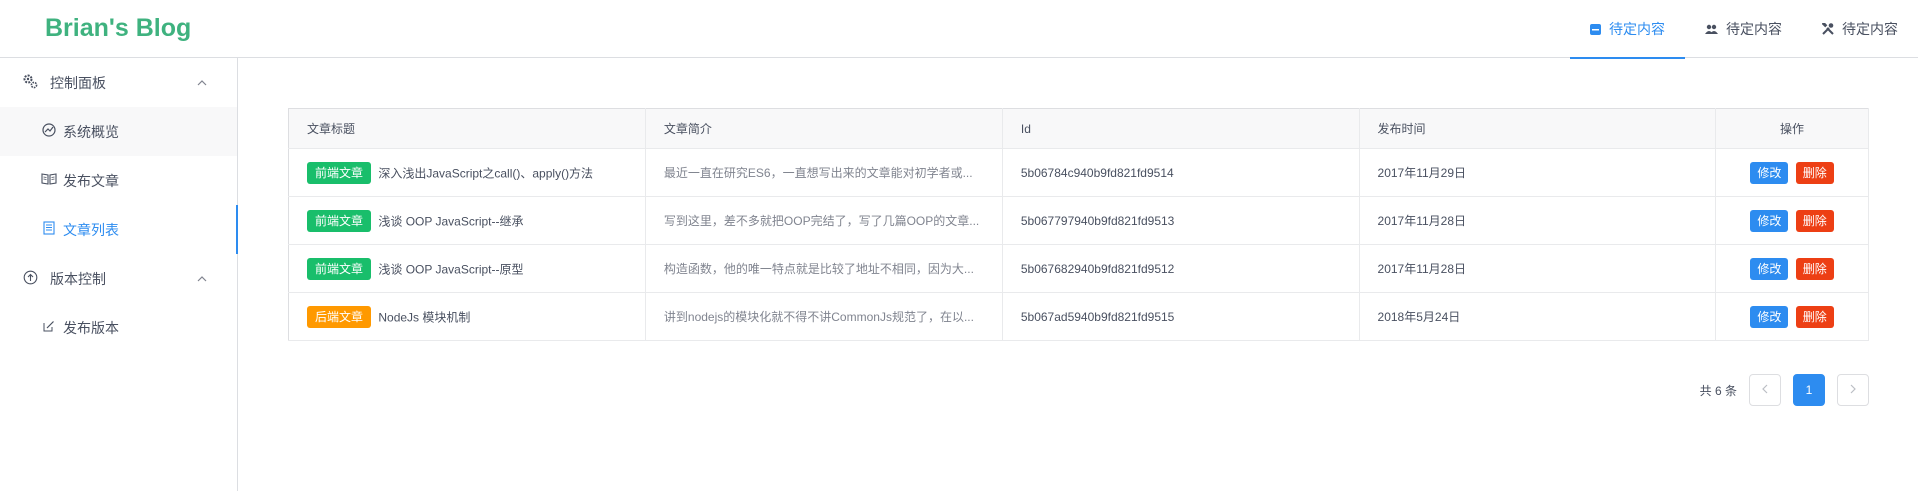 Image resolution: width=1918 pixels, height=491 pixels. I want to click on book-icon, so click(49, 180).